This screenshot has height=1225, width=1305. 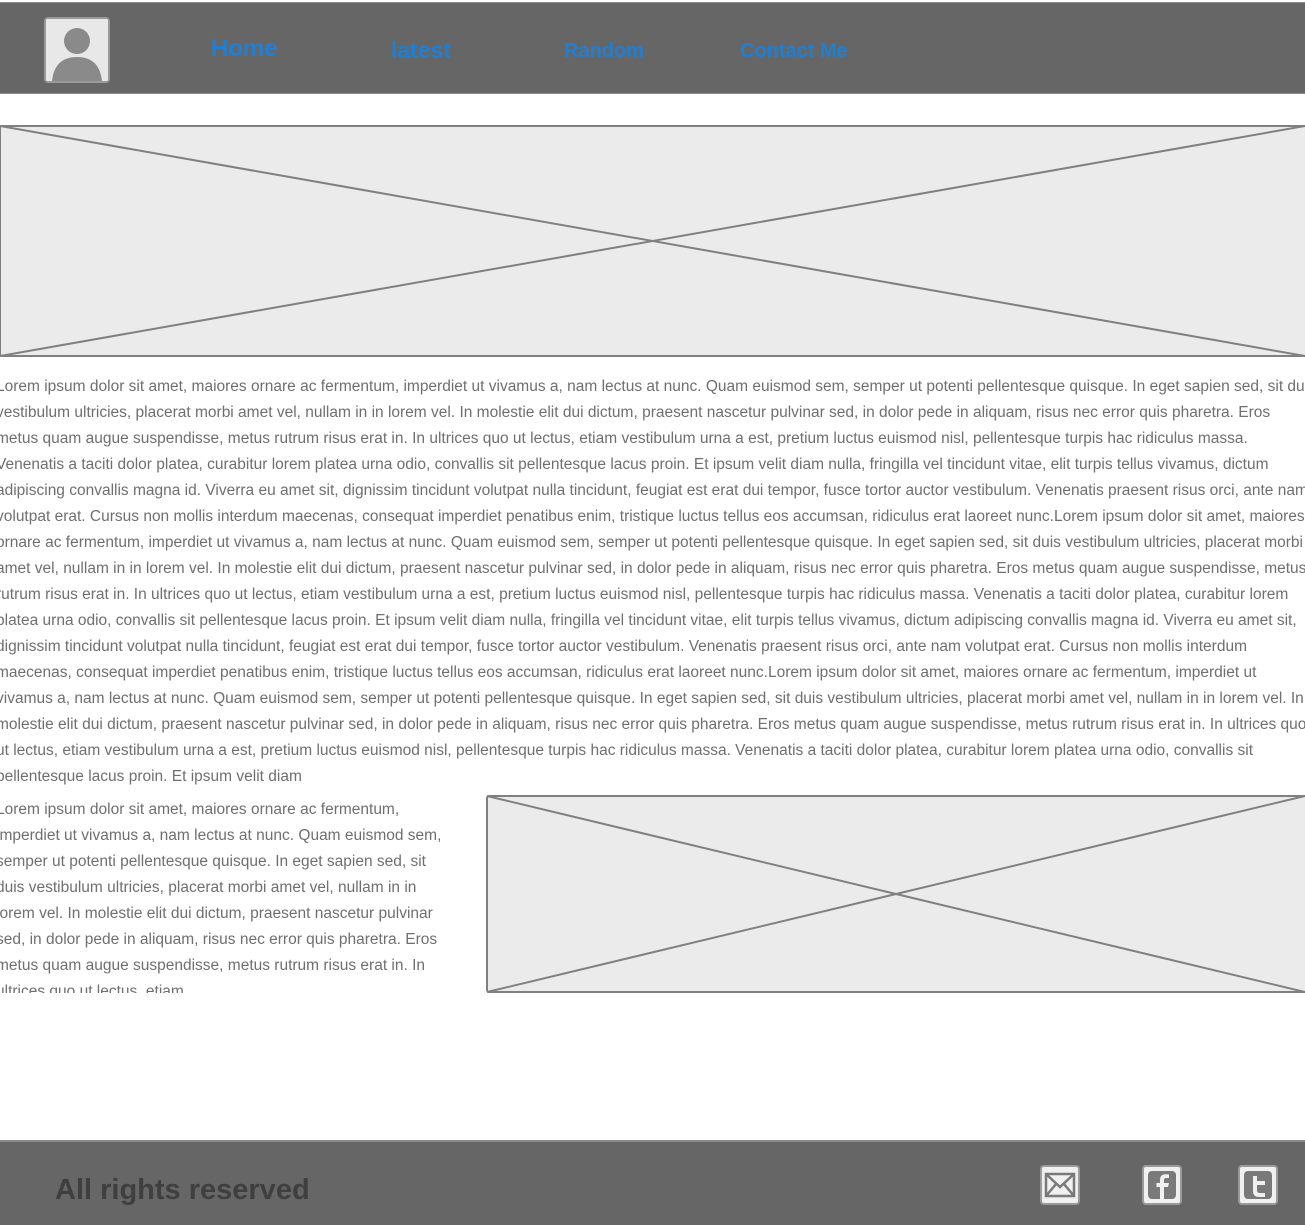 I want to click on nav-link-home: Home, so click(x=244, y=49).